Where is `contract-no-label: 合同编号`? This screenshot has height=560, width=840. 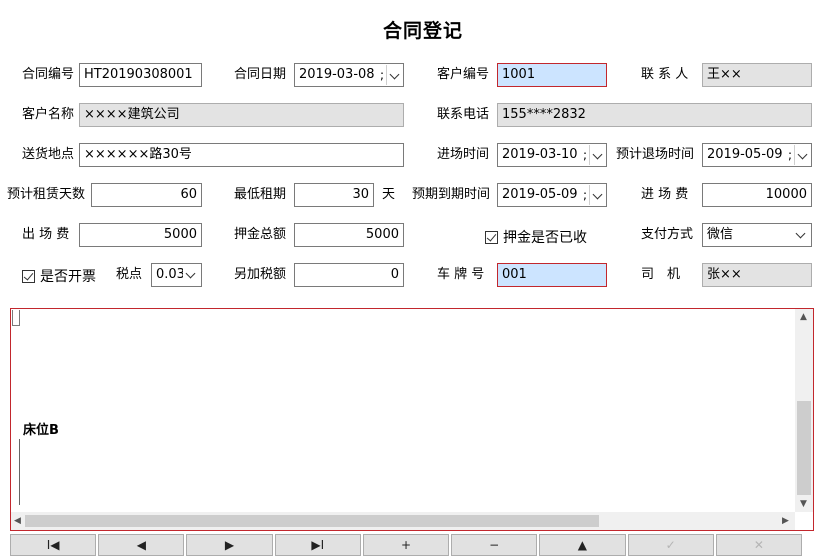 contract-no-label: 合同编号 is located at coordinates (48, 74).